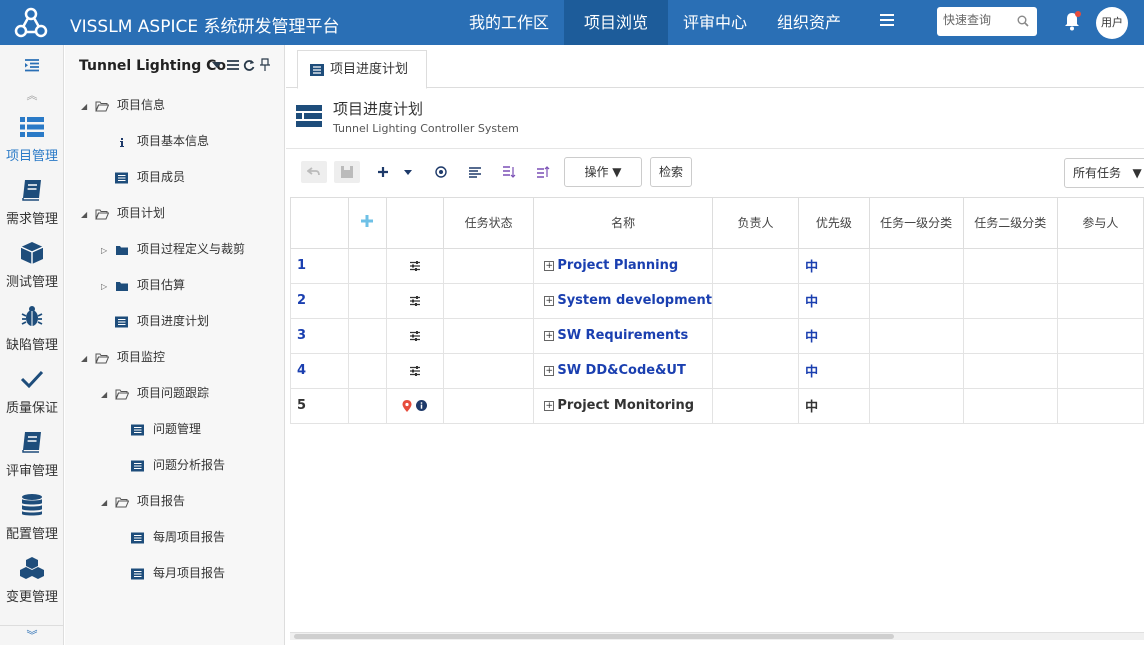 The image size is (1144, 645). What do you see at coordinates (123, 213) in the screenshot?
I see `tree-node: ◢ 项目计划` at bounding box center [123, 213].